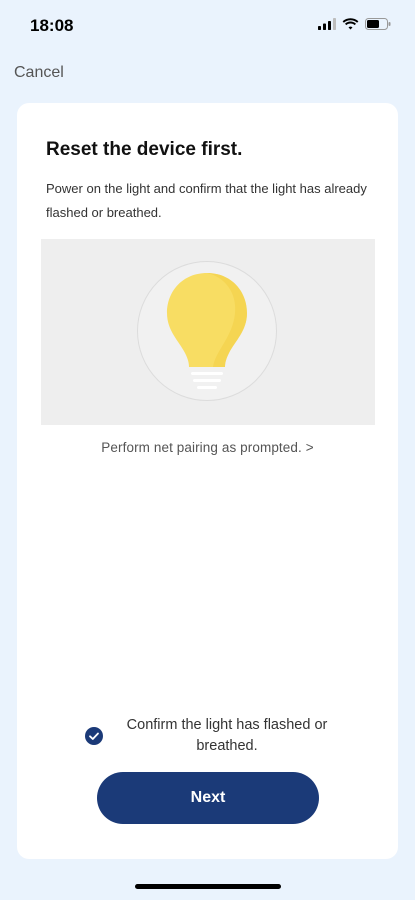  I want to click on next-button: Next, so click(208, 798).